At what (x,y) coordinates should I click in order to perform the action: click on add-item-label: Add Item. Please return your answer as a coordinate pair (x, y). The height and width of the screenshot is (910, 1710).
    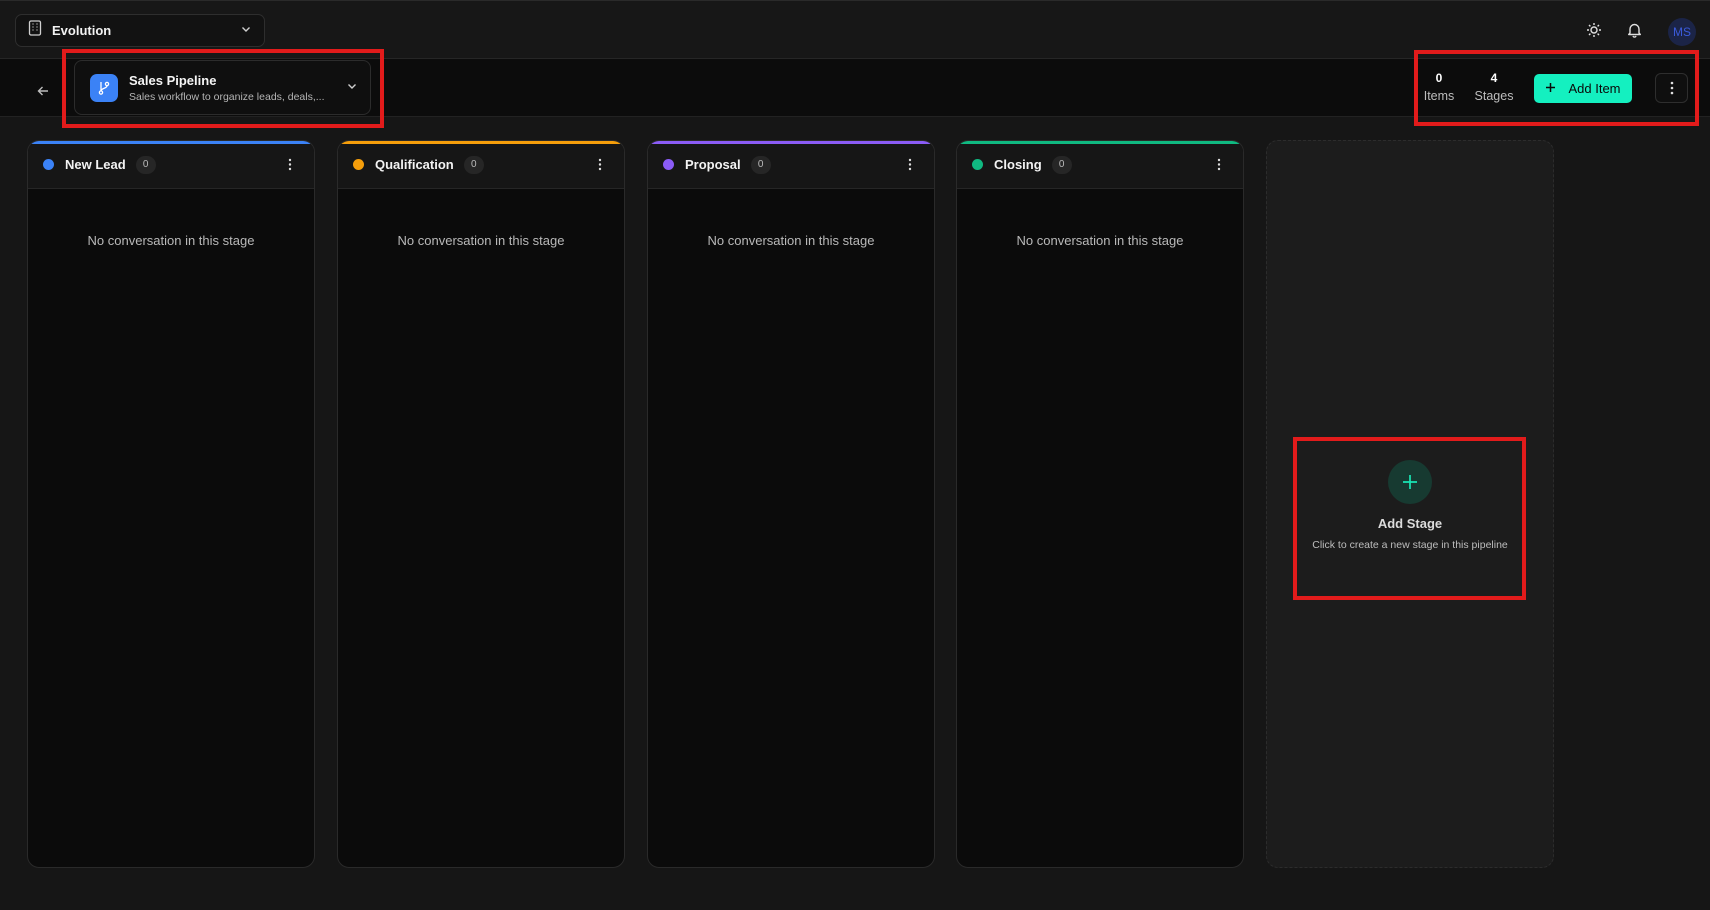
    Looking at the image, I should click on (1594, 88).